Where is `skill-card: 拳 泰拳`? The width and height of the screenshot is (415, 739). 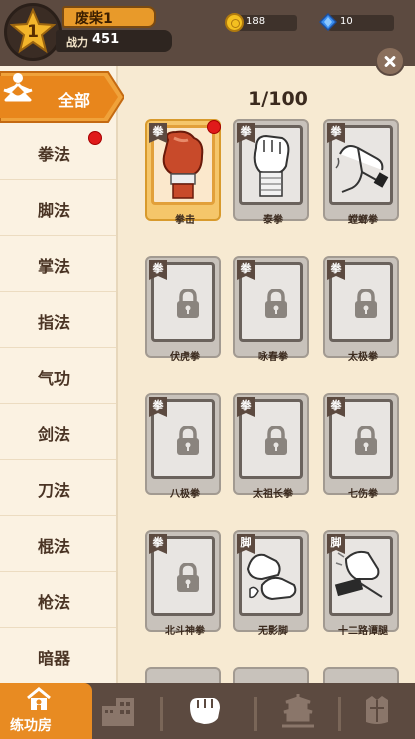
skill-card: 拳 泰拳 is located at coordinates (271, 172).